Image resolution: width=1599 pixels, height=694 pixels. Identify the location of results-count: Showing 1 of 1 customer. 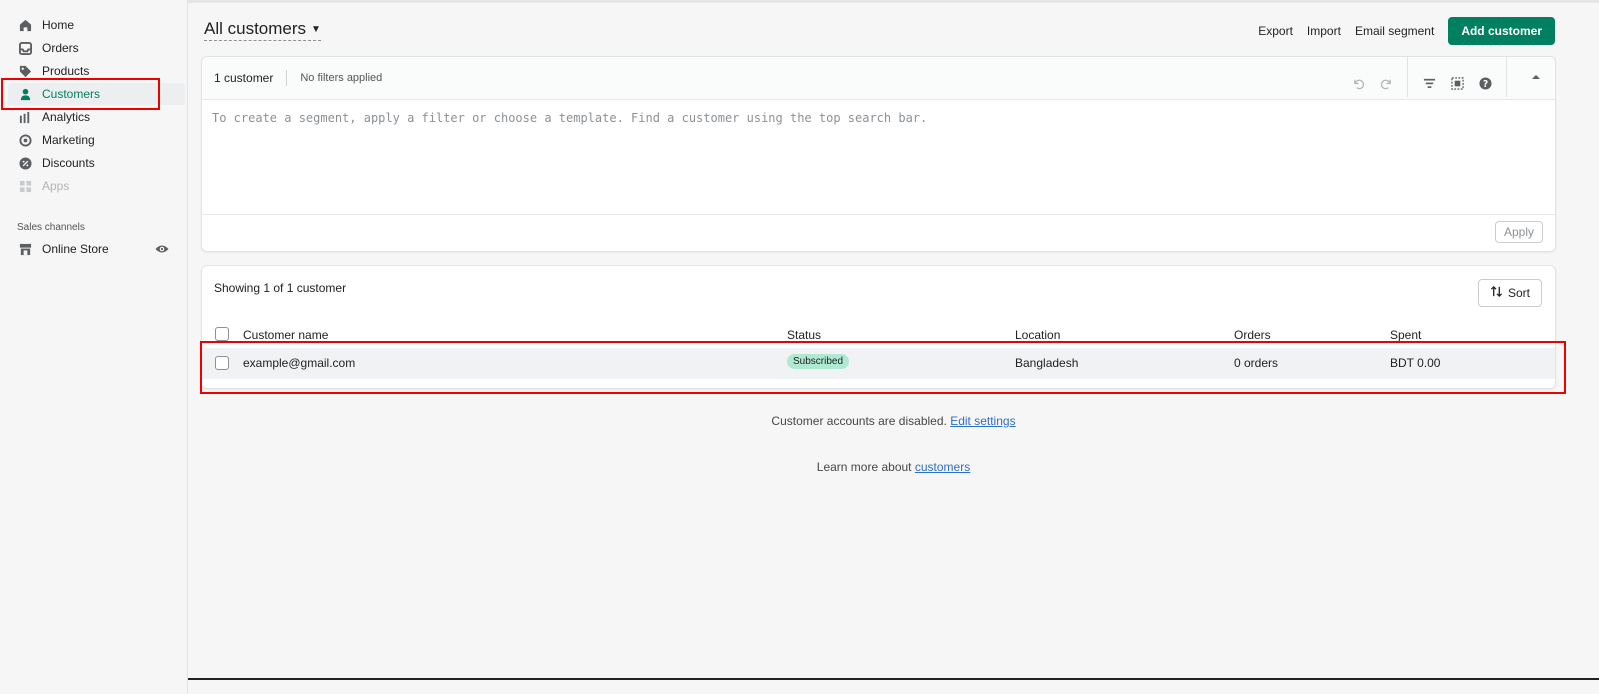
(280, 288).